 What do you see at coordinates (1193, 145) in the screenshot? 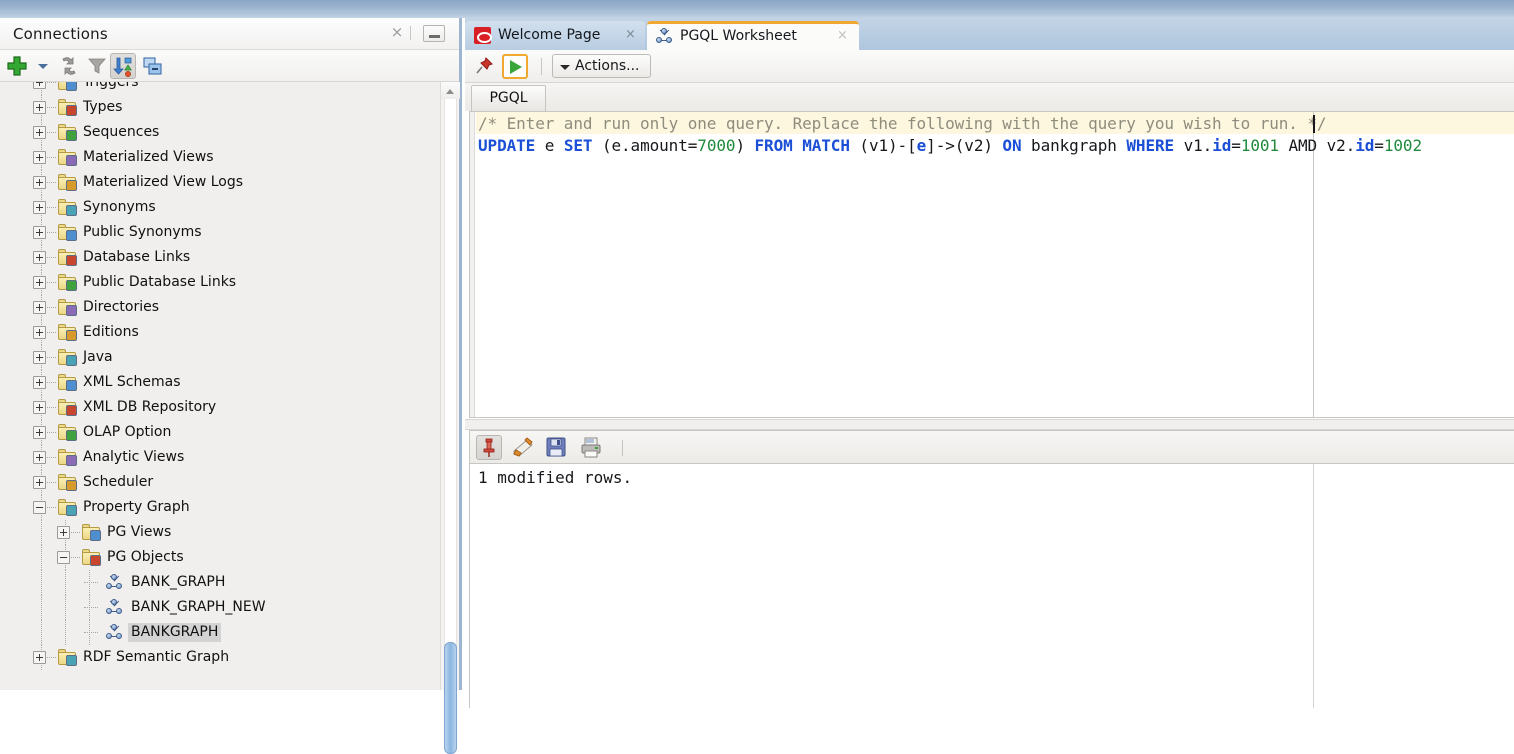
I see `code-token: v1.` at bounding box center [1193, 145].